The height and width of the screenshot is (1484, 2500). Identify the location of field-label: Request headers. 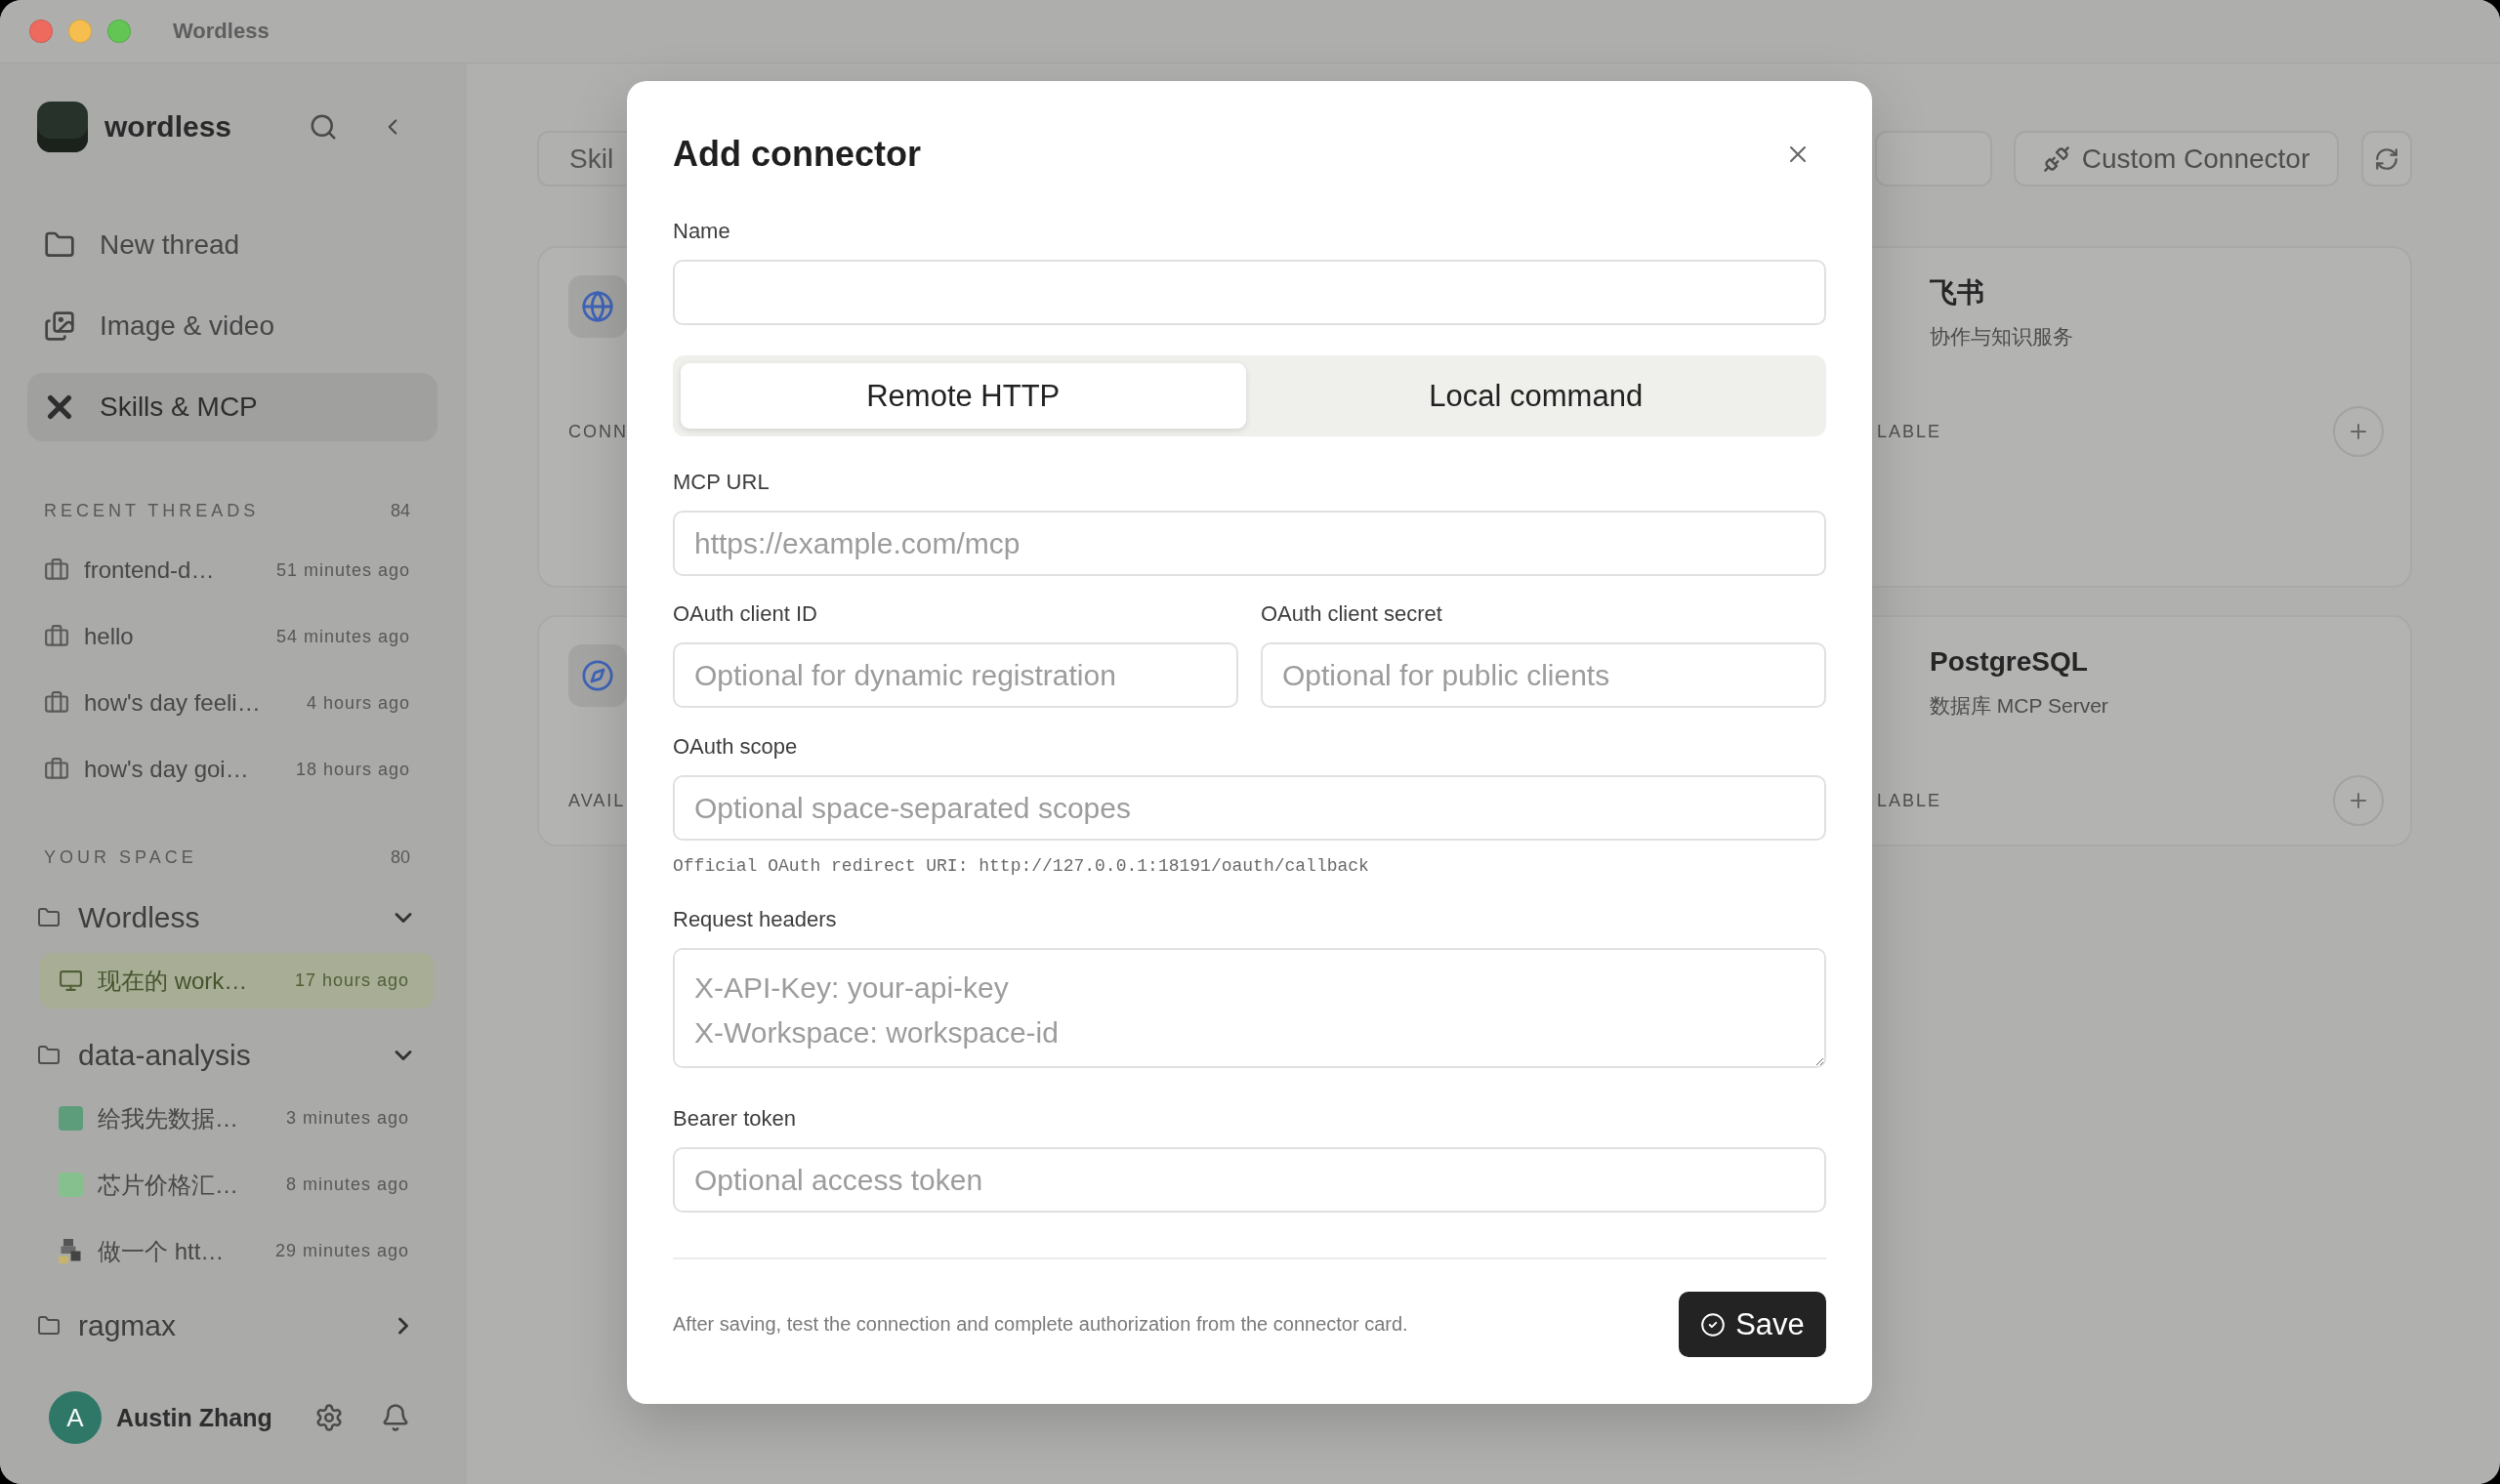
(756, 920).